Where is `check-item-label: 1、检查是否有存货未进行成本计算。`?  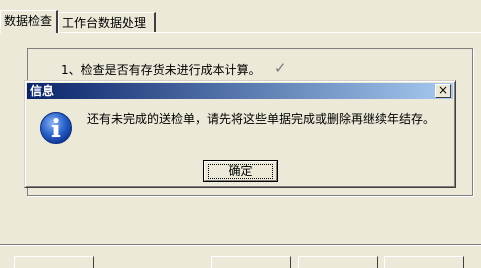
check-item-label: 1、检查是否有存货未进行成本计算。 is located at coordinates (161, 70).